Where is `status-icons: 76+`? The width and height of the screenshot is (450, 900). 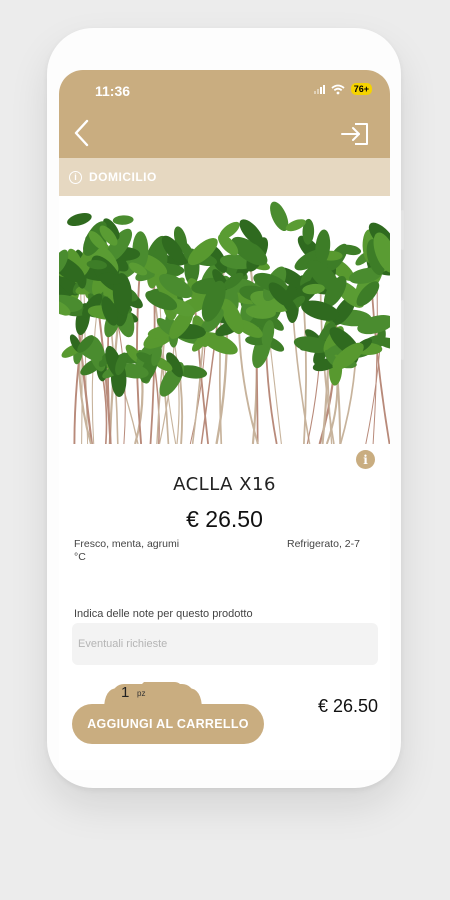
status-icons: 76+ is located at coordinates (342, 89).